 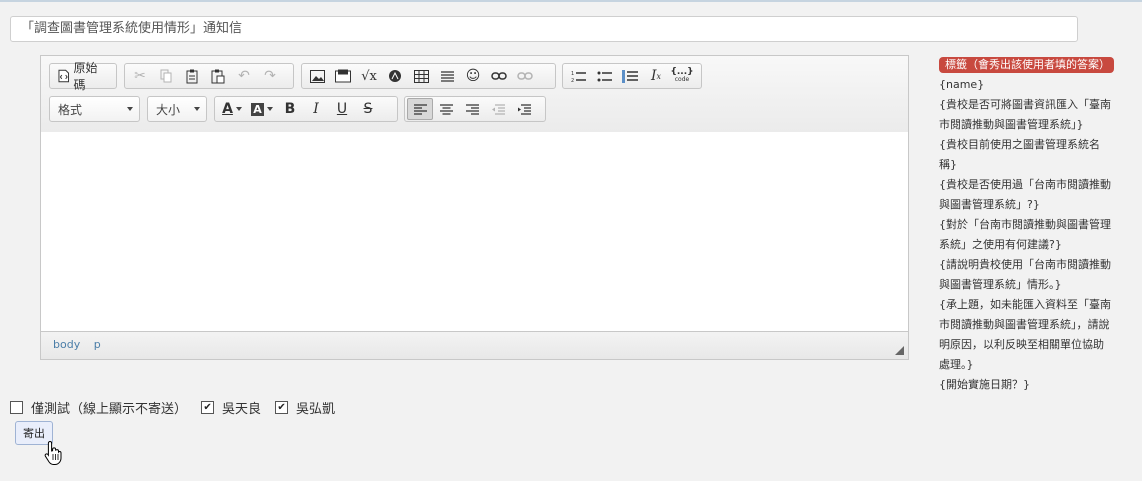 What do you see at coordinates (140, 76) in the screenshot?
I see `cut-icon: ✂` at bounding box center [140, 76].